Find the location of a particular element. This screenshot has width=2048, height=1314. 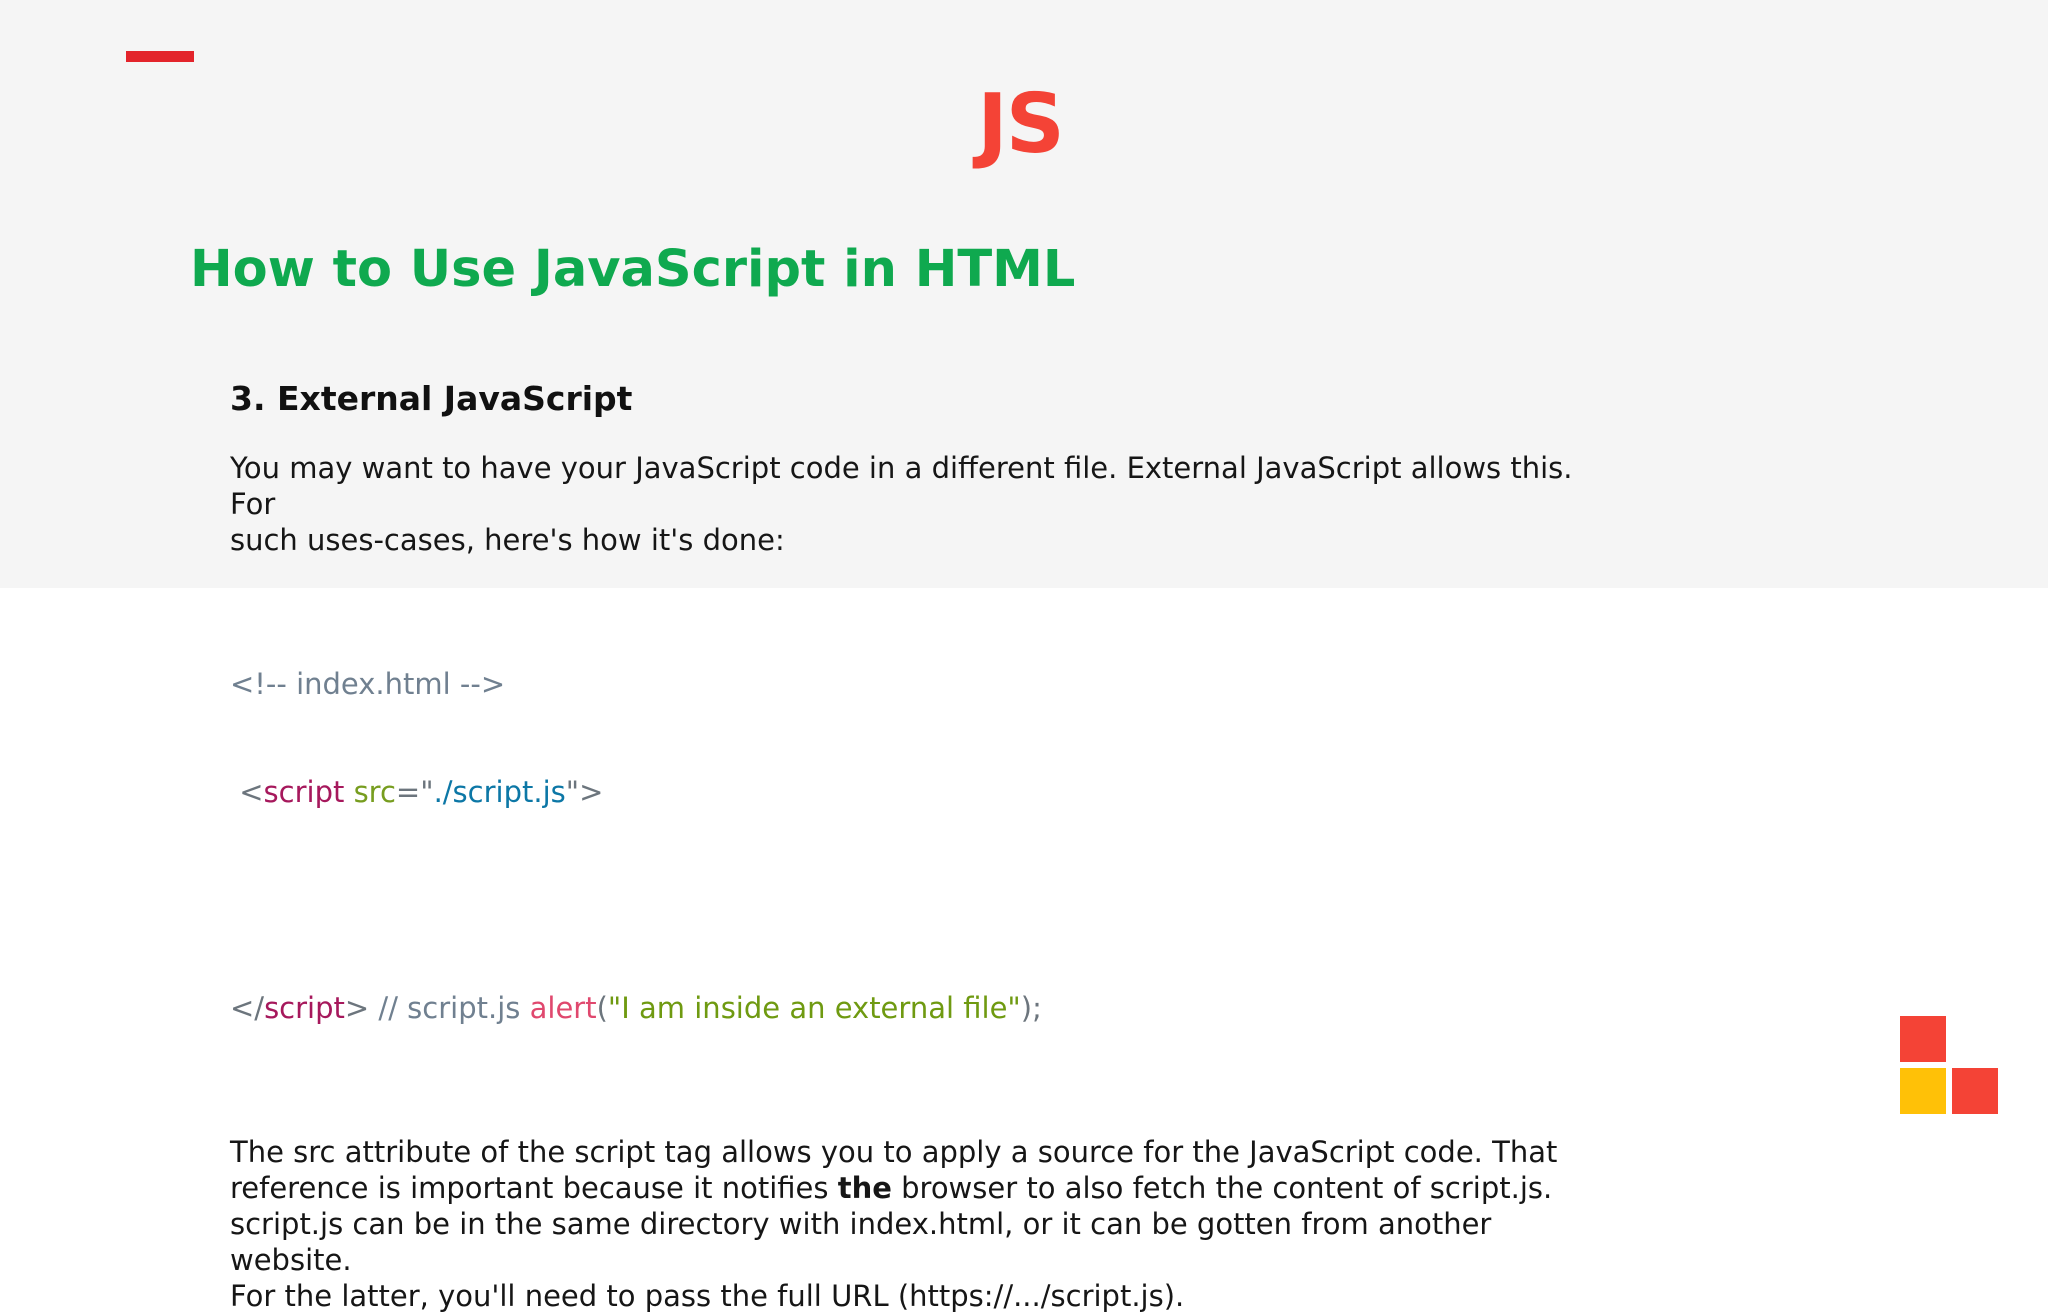

code-string-value-token: ./script.js is located at coordinates (499, 792).